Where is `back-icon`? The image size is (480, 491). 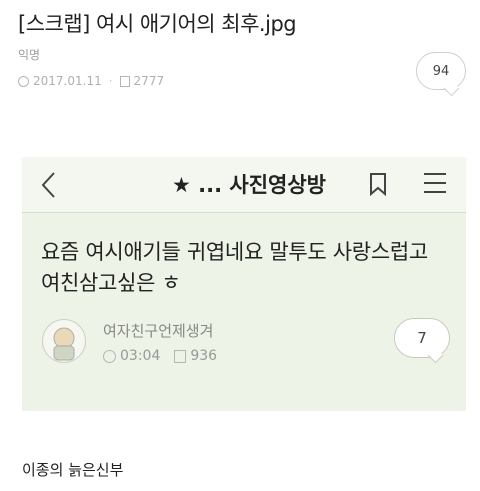
back-icon is located at coordinates (49, 185).